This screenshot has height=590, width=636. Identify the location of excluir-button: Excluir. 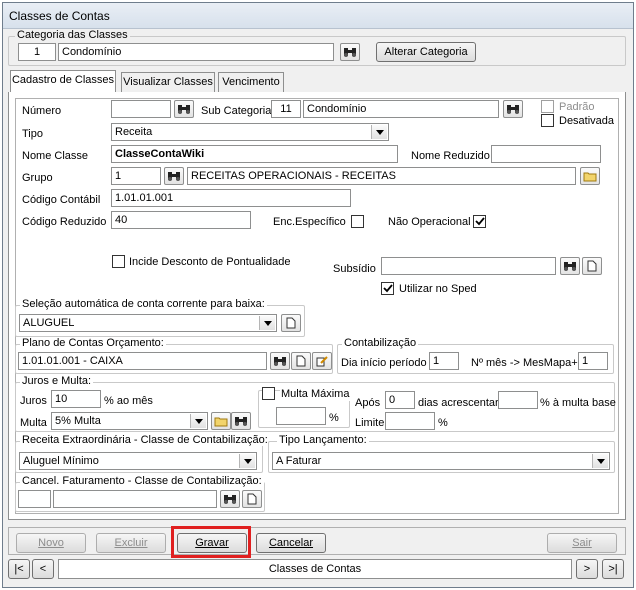
(131, 543).